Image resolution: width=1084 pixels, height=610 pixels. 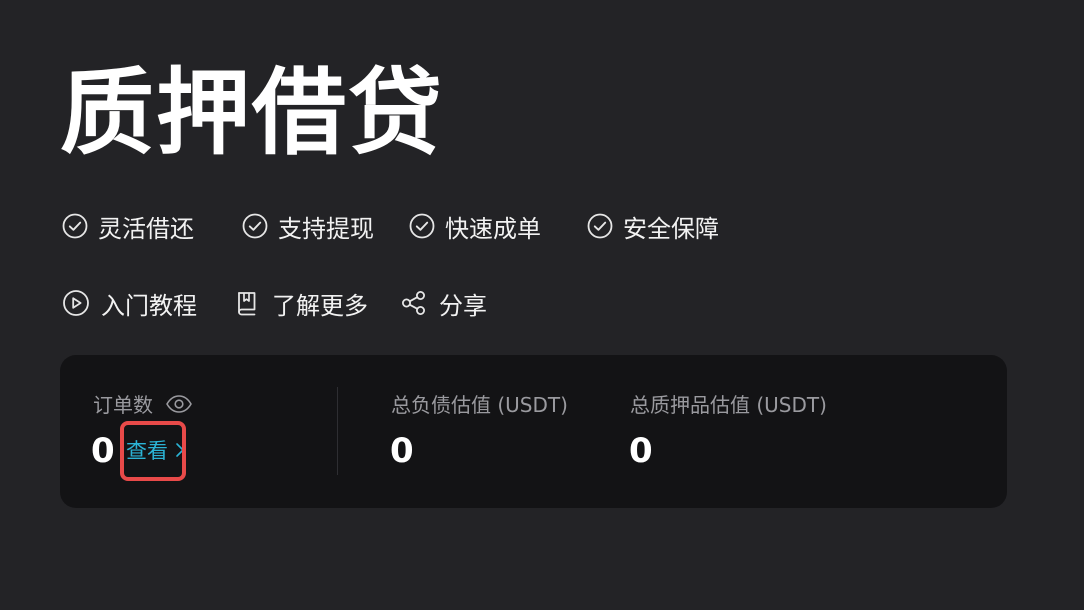 What do you see at coordinates (320, 305) in the screenshot?
I see `learn-more-link-label: 了解更多` at bounding box center [320, 305].